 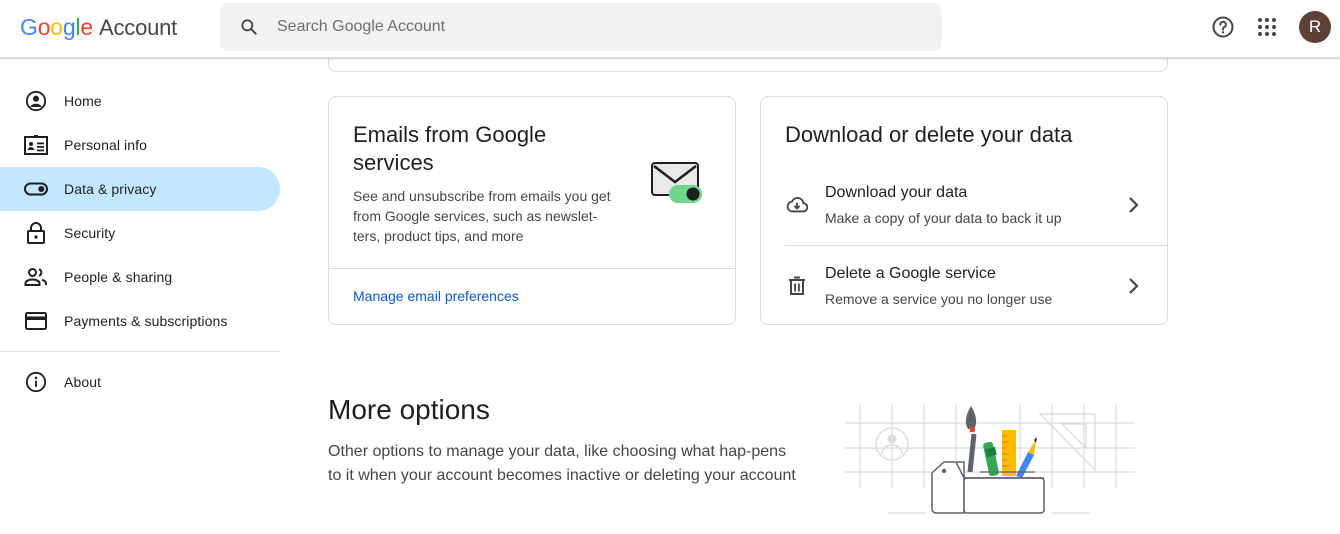 What do you see at coordinates (140, 382) in the screenshot?
I see `sidebar-item-about: About` at bounding box center [140, 382].